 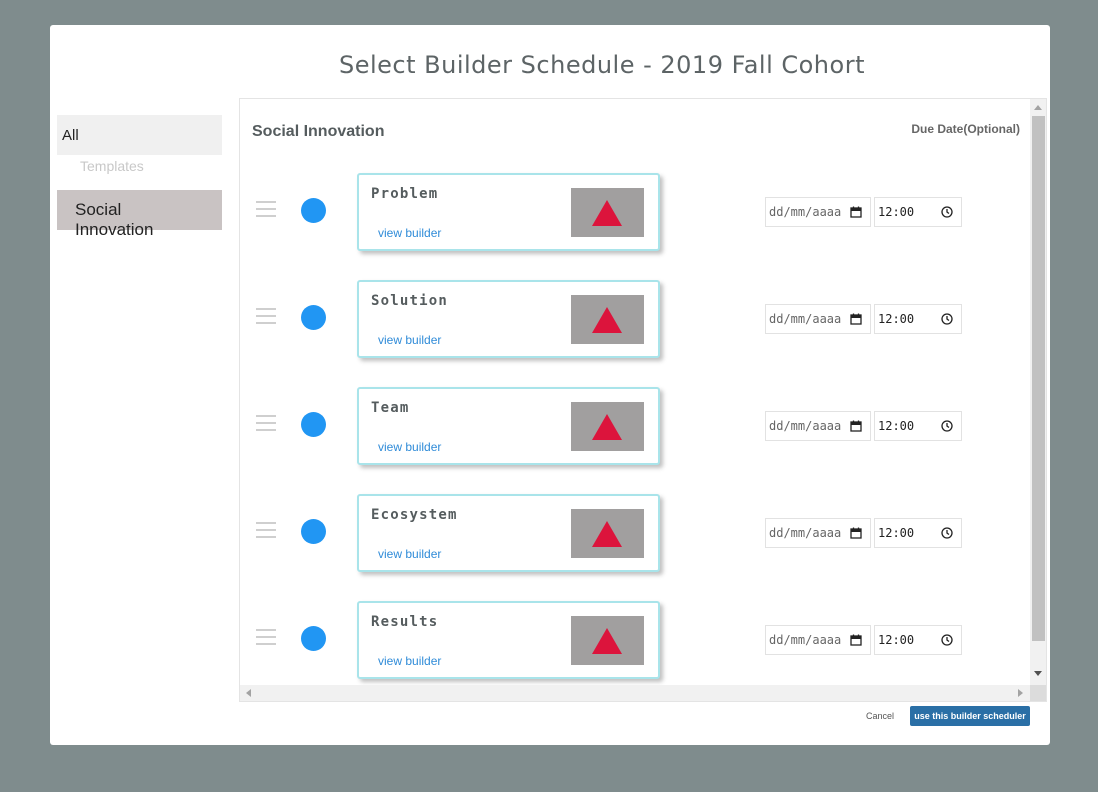 I want to click on builder-card: Solution view builder, so click(x=508, y=319).